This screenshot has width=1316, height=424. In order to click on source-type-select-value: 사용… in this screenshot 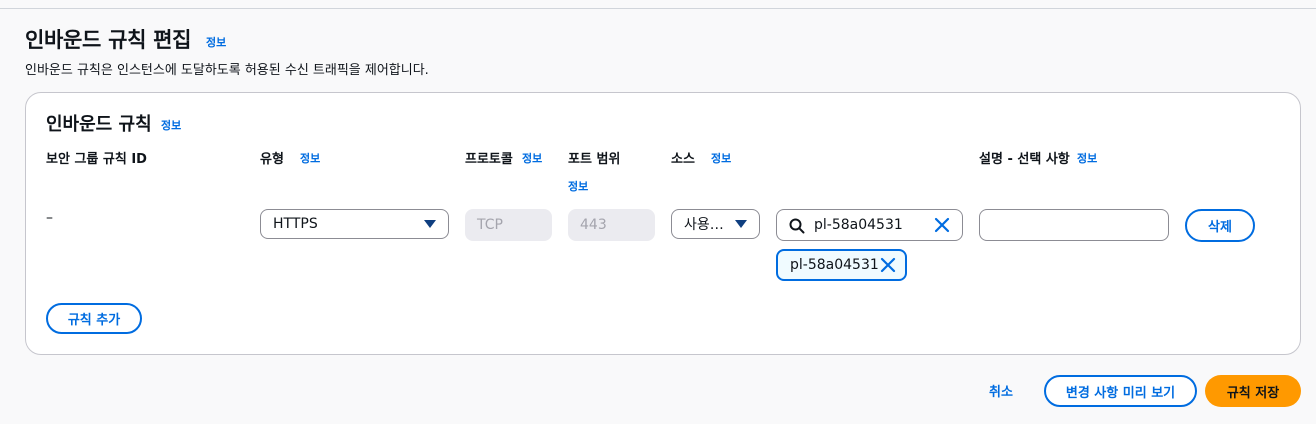, I will do `click(704, 225)`.